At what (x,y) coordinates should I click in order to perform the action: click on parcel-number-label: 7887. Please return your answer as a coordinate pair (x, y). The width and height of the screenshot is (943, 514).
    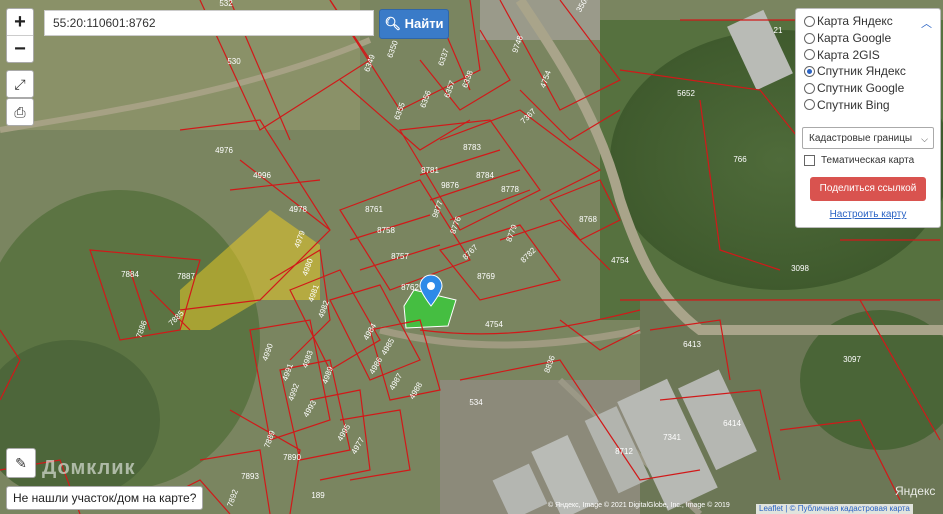
    Looking at the image, I should click on (186, 276).